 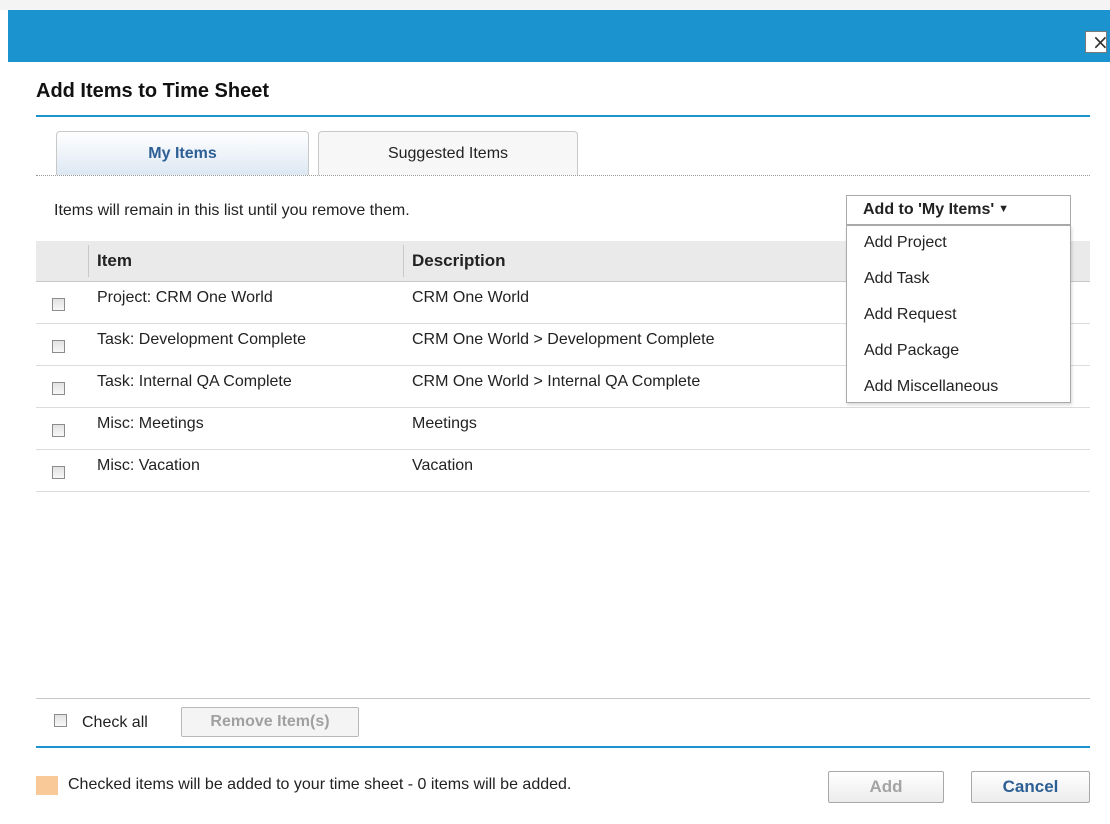 I want to click on check-all-checkbox, so click(x=60, y=720).